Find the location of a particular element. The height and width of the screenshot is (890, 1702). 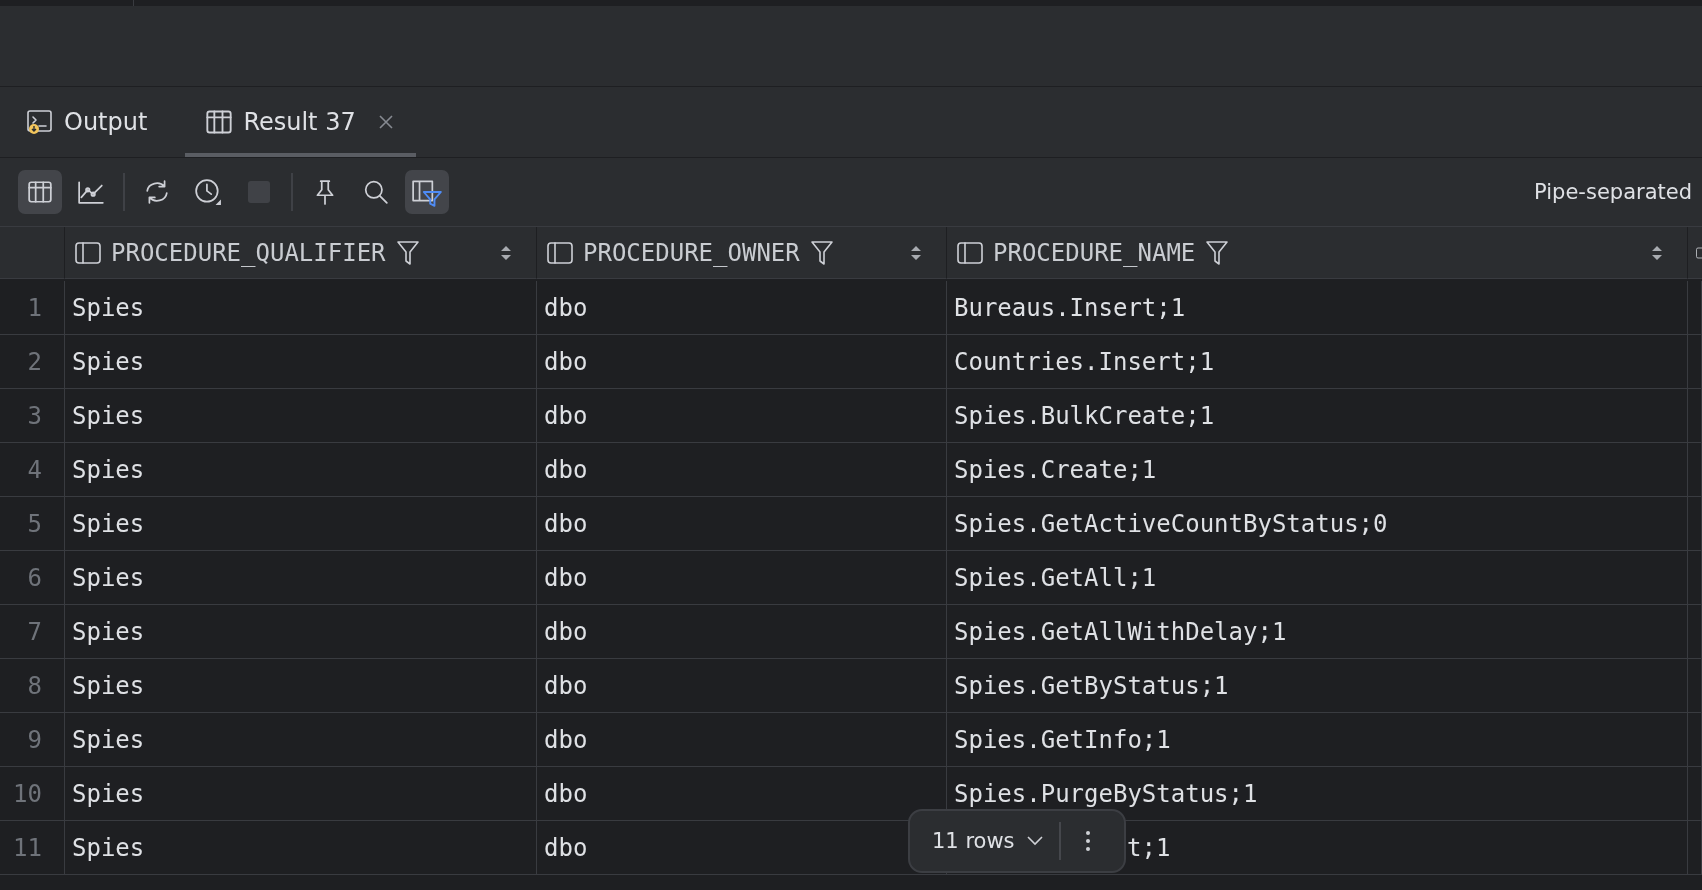

table-cell: Spies.GetByStatus;1 is located at coordinates (1317, 686).